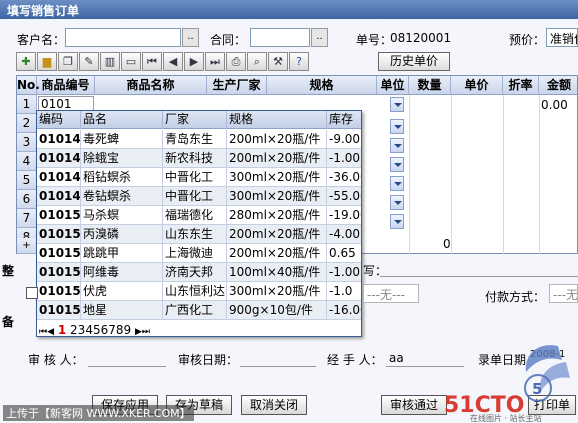 The width and height of the screenshot is (578, 423). Describe the element at coordinates (122, 177) in the screenshot. I see `popup-cell-name: 稻钻螟杀` at that location.